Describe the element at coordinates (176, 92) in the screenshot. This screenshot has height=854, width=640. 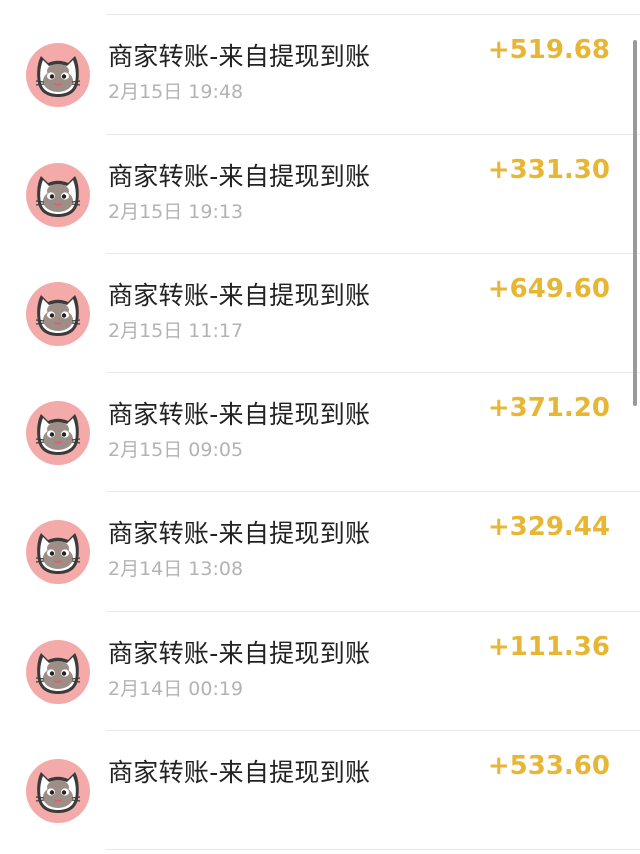
I see `transaction-time: 2月15日 19:48` at that location.